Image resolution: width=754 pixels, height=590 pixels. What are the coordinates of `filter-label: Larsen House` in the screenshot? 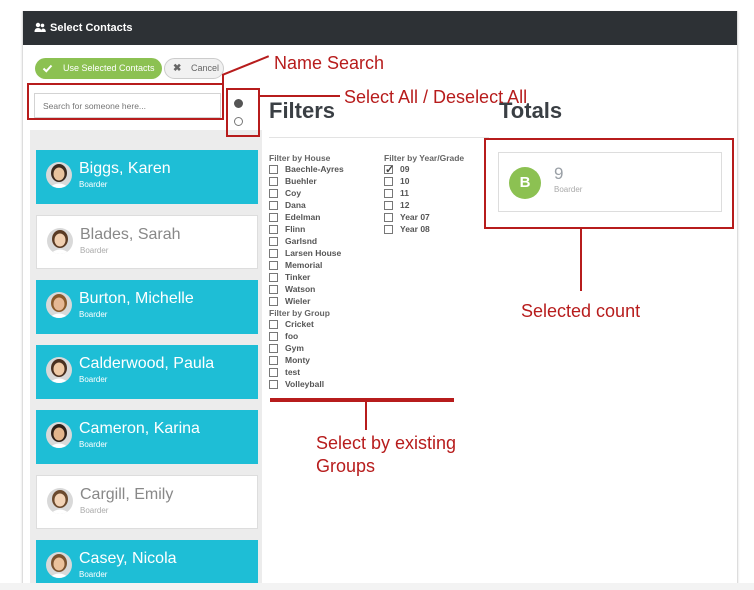 It's located at (313, 253).